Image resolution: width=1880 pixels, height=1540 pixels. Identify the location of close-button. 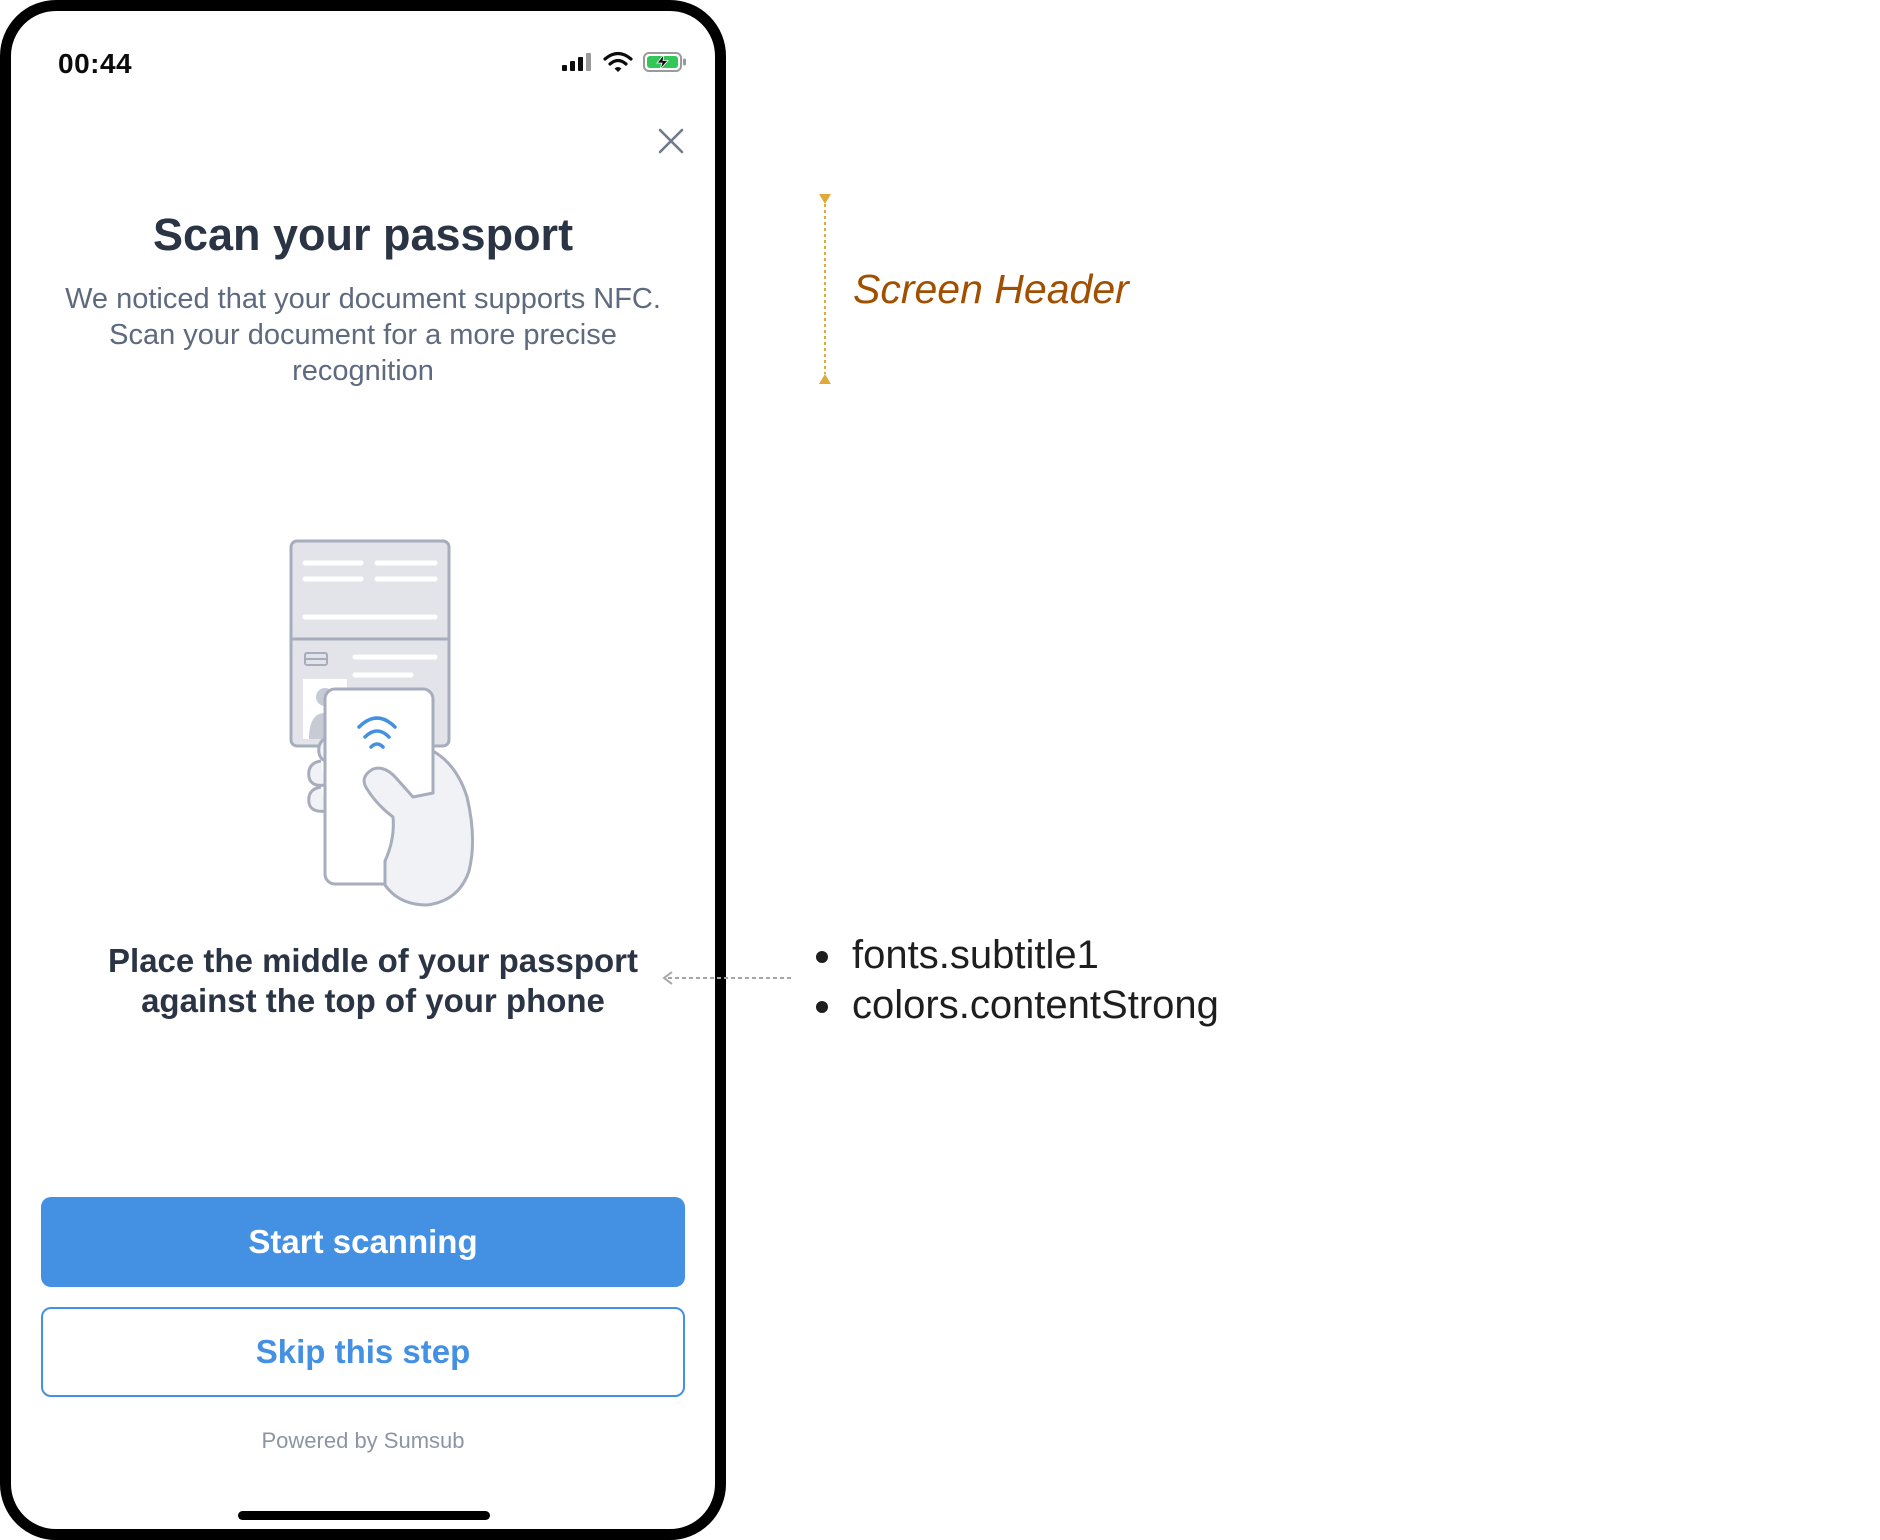
(671, 141).